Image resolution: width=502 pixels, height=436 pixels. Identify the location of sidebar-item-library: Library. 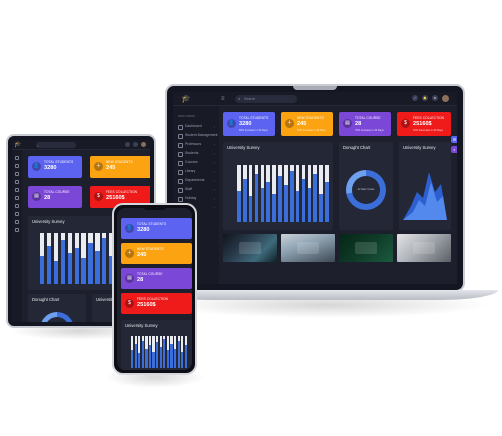
(196, 171).